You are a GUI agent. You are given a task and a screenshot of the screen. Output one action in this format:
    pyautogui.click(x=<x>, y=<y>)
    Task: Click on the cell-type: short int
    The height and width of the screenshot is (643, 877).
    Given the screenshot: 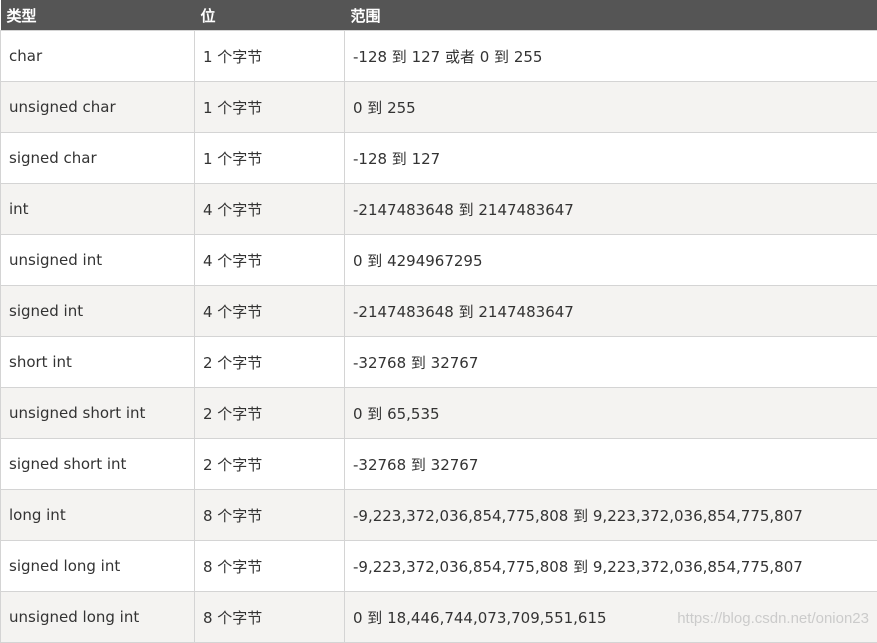 What is the action you would take?
    pyautogui.click(x=98, y=362)
    